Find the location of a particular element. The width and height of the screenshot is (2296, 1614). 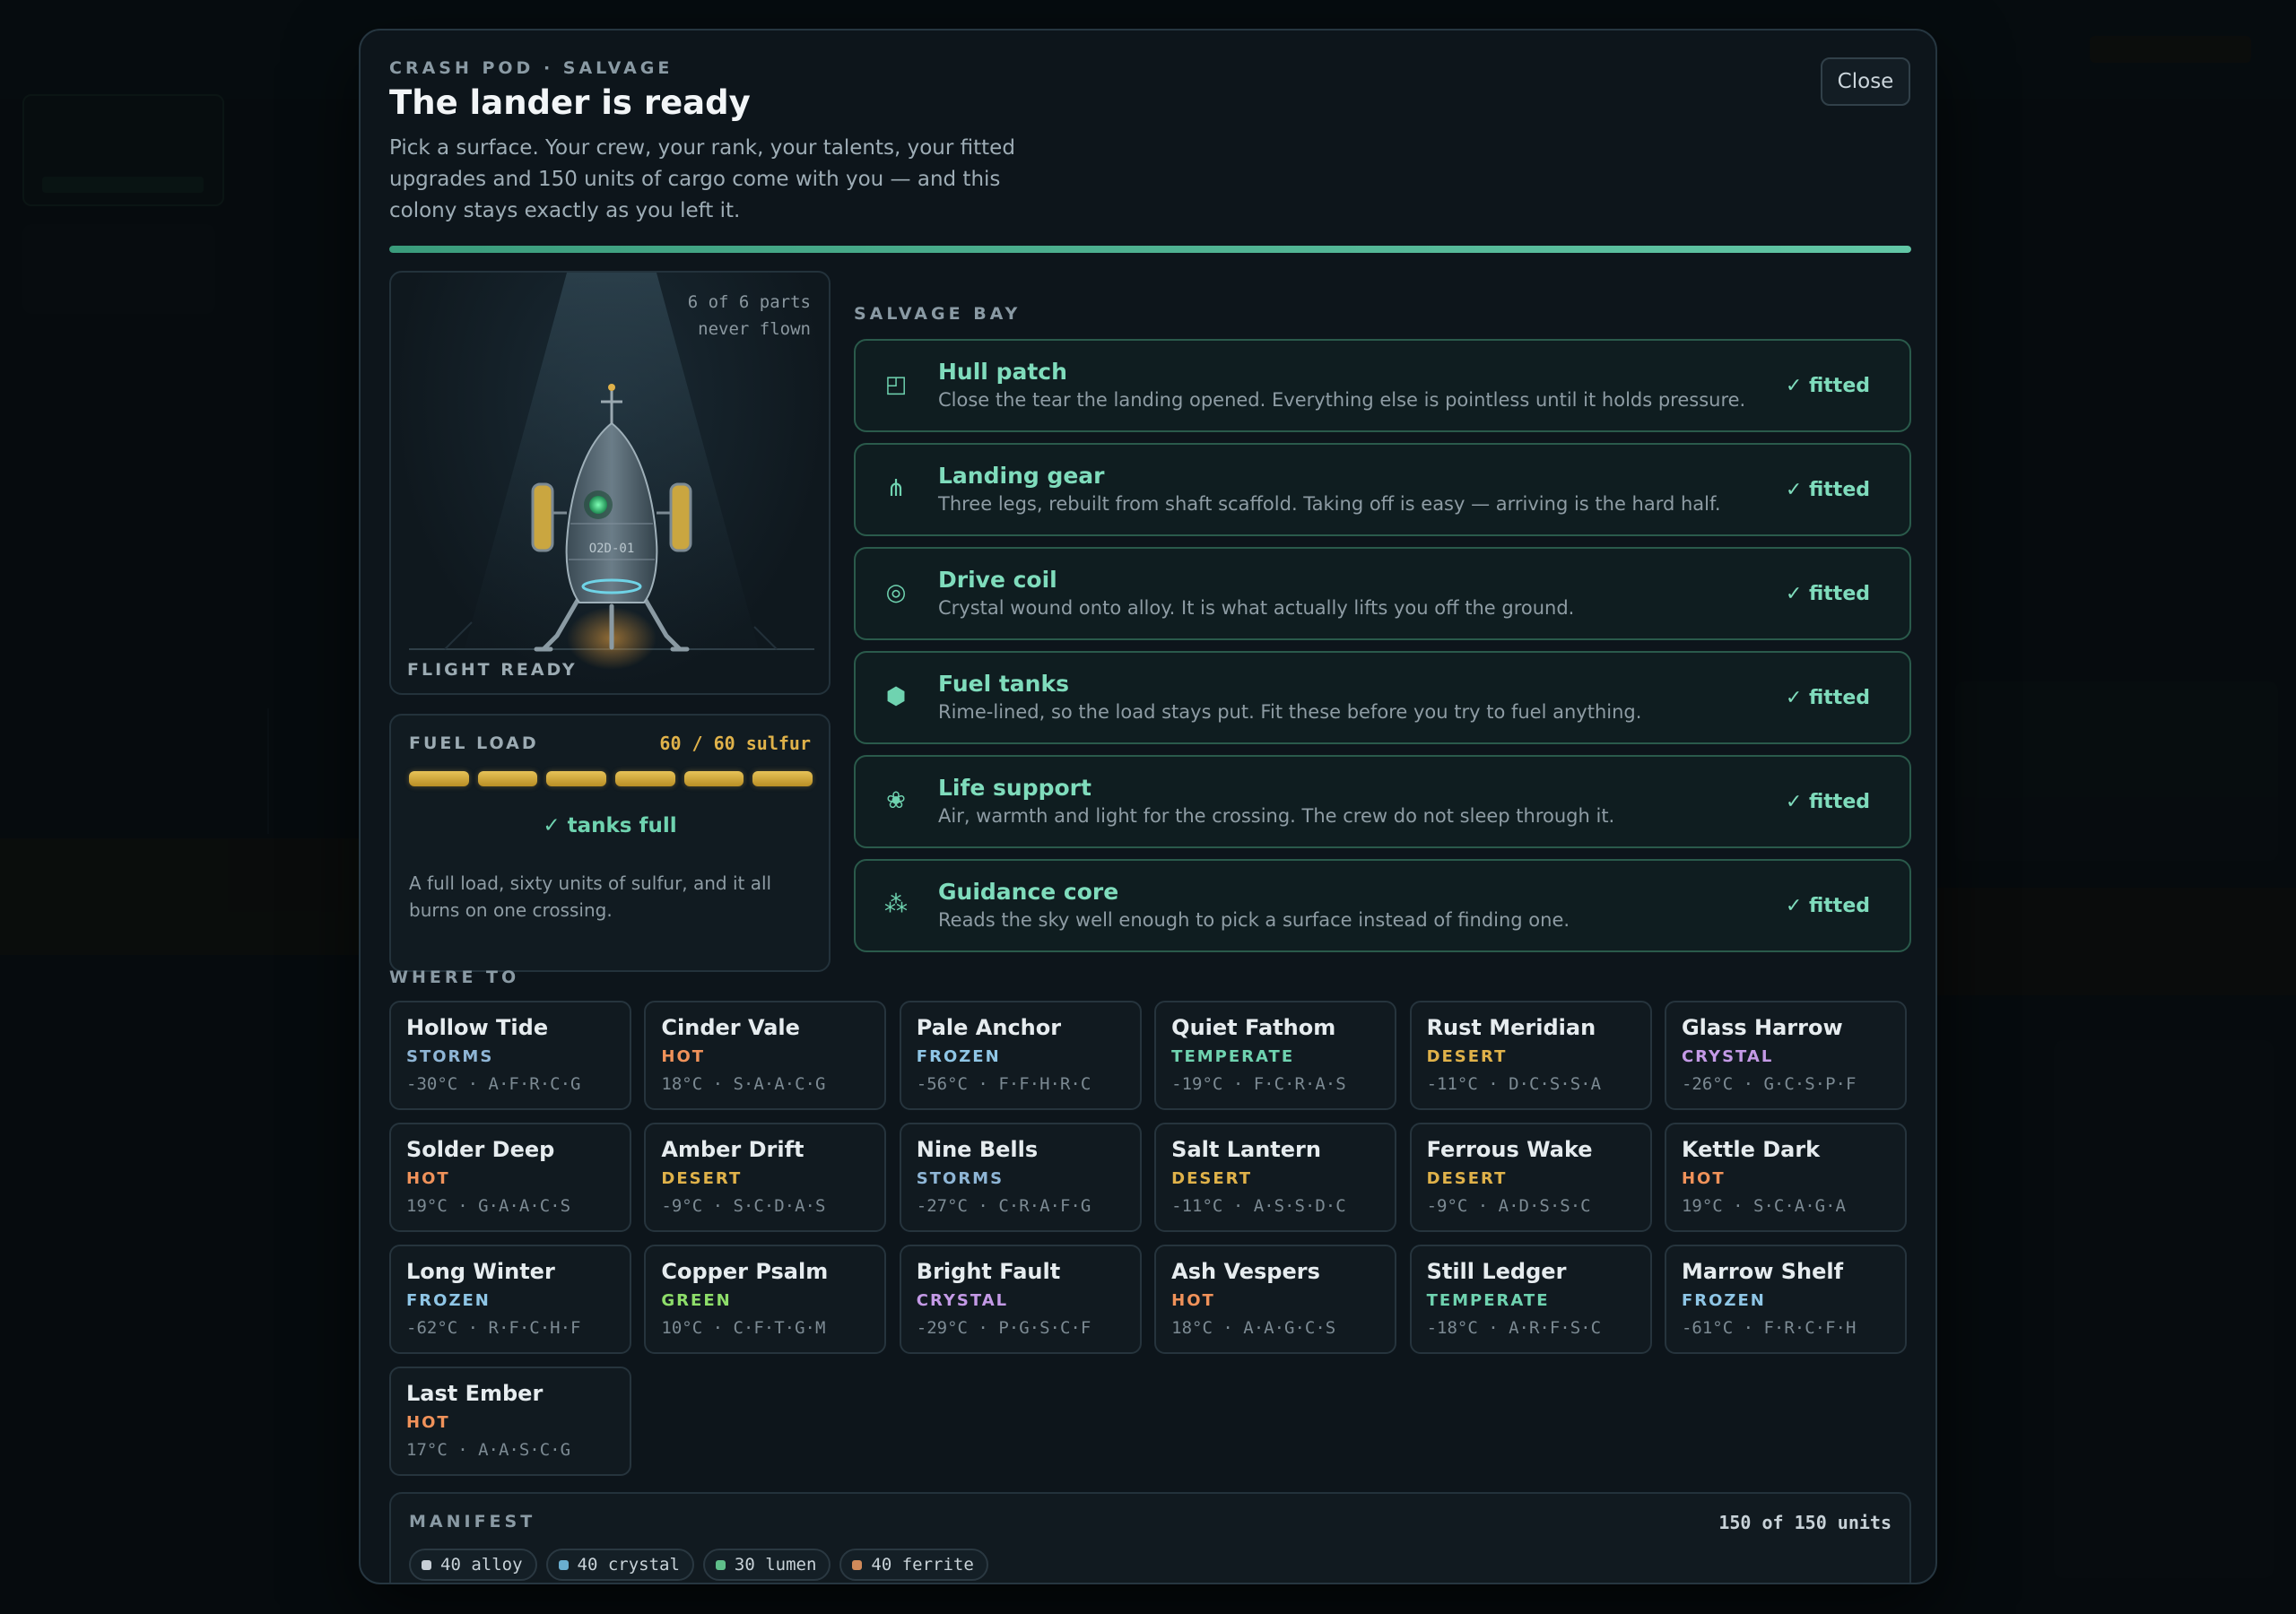

destination-card: Ash Vespers HOT 18°C · A·A·G·C·S is located at coordinates (1275, 1299).